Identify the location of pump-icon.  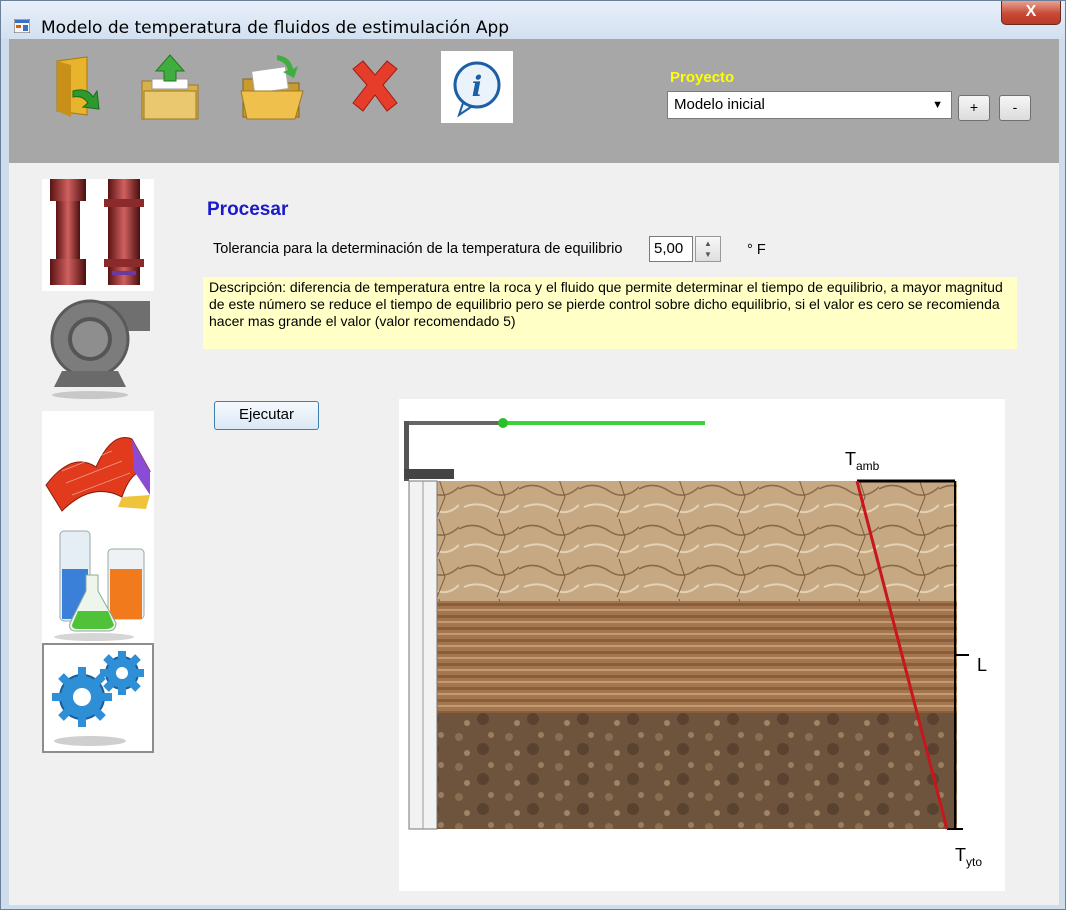
(100, 349).